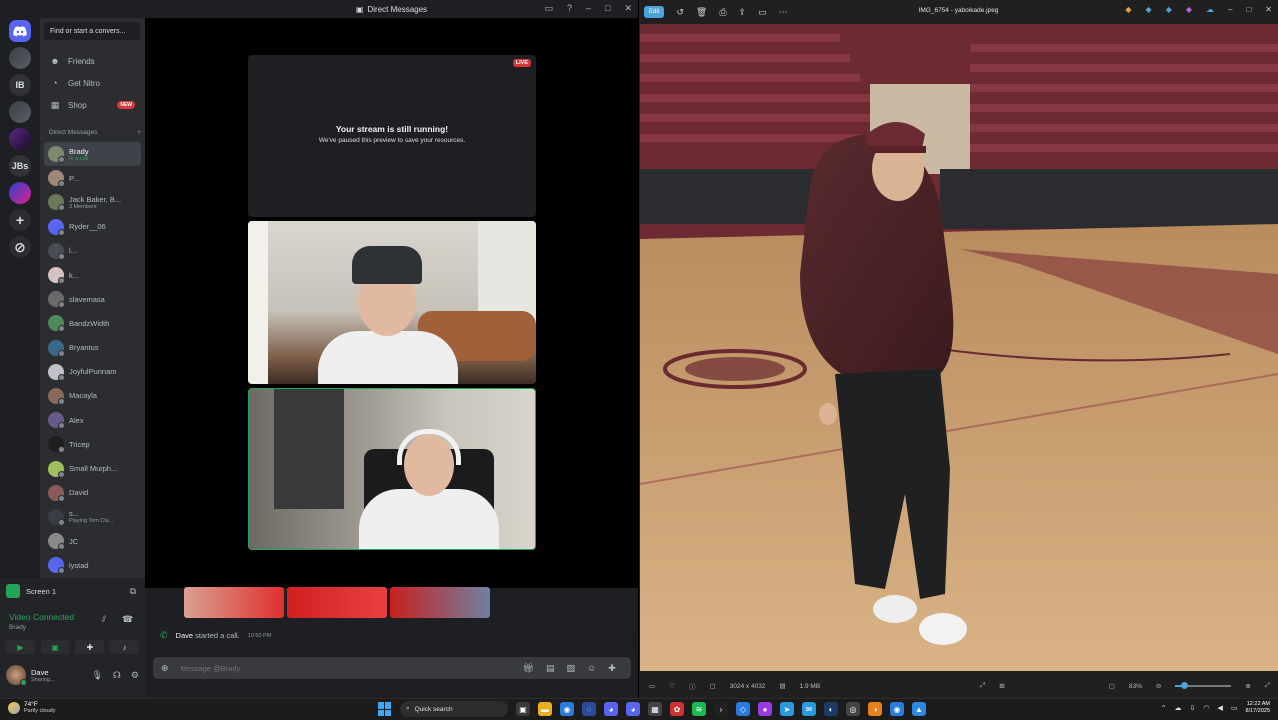 The width and height of the screenshot is (1278, 720). What do you see at coordinates (652, 686) in the screenshot?
I see `filmstrip-icon: ▭` at bounding box center [652, 686].